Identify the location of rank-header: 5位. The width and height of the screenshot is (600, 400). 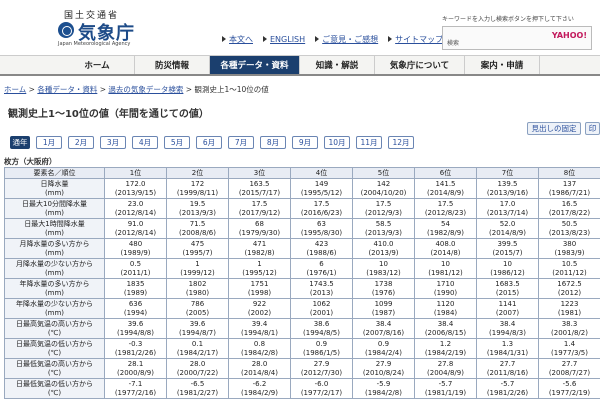
(383, 173).